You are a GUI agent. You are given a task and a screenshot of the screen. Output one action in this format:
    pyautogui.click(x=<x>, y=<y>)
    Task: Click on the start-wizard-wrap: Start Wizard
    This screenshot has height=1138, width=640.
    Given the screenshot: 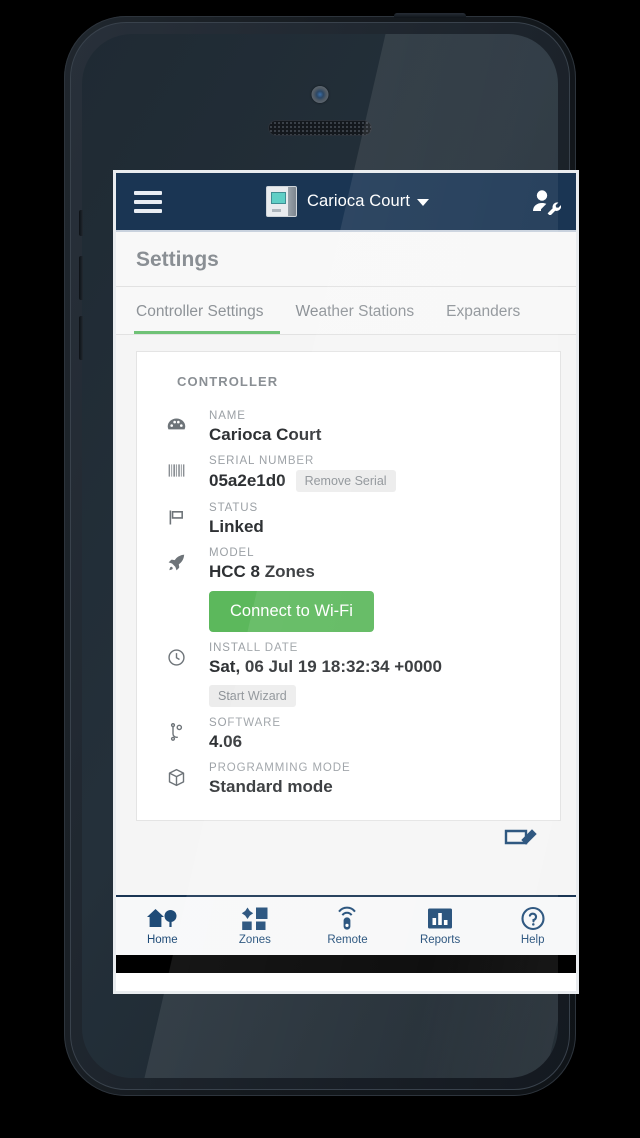 What is the action you would take?
    pyautogui.click(x=374, y=696)
    